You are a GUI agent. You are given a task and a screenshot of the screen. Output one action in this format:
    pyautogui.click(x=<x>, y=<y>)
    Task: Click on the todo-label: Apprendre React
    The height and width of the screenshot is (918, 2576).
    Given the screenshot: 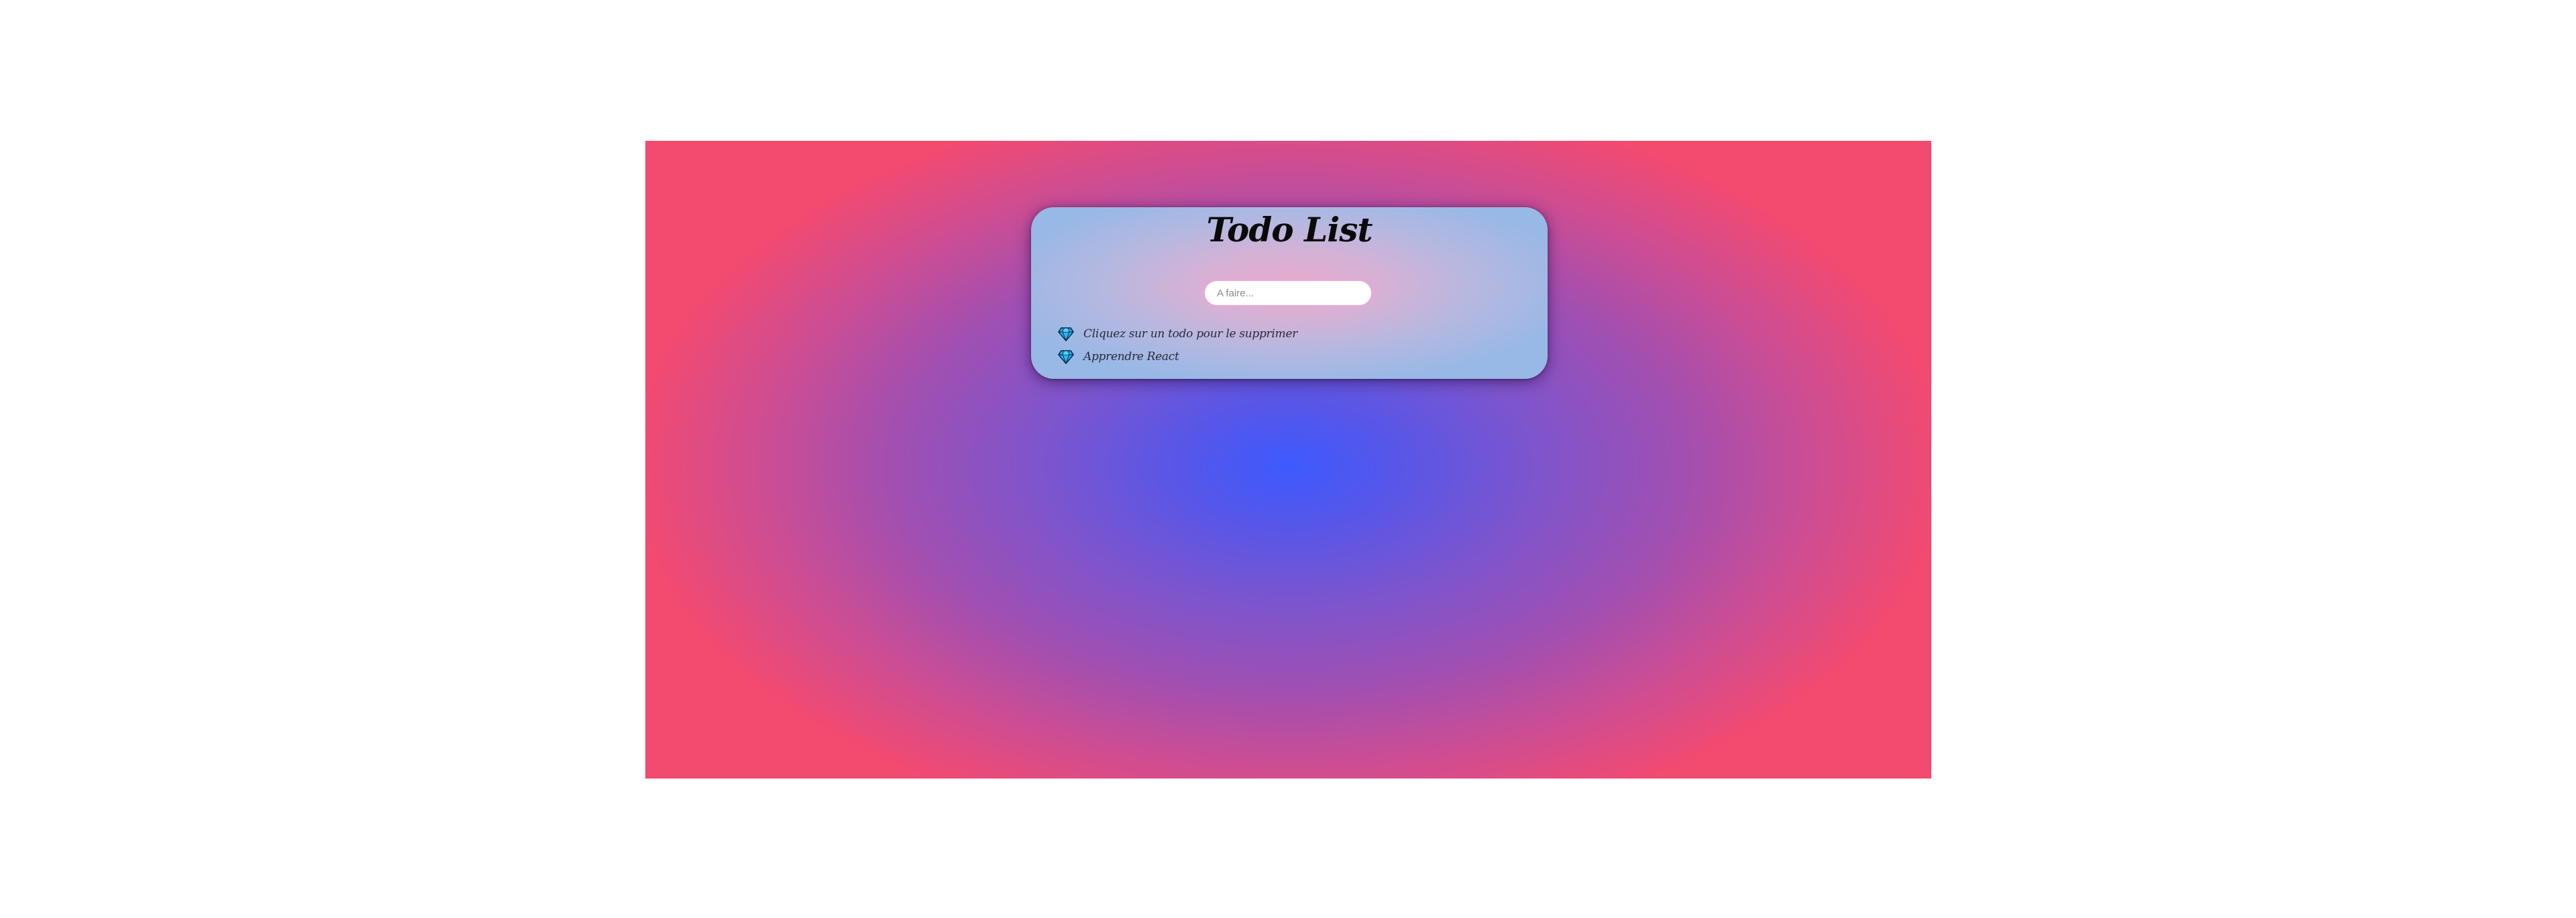 What is the action you would take?
    pyautogui.click(x=1131, y=357)
    